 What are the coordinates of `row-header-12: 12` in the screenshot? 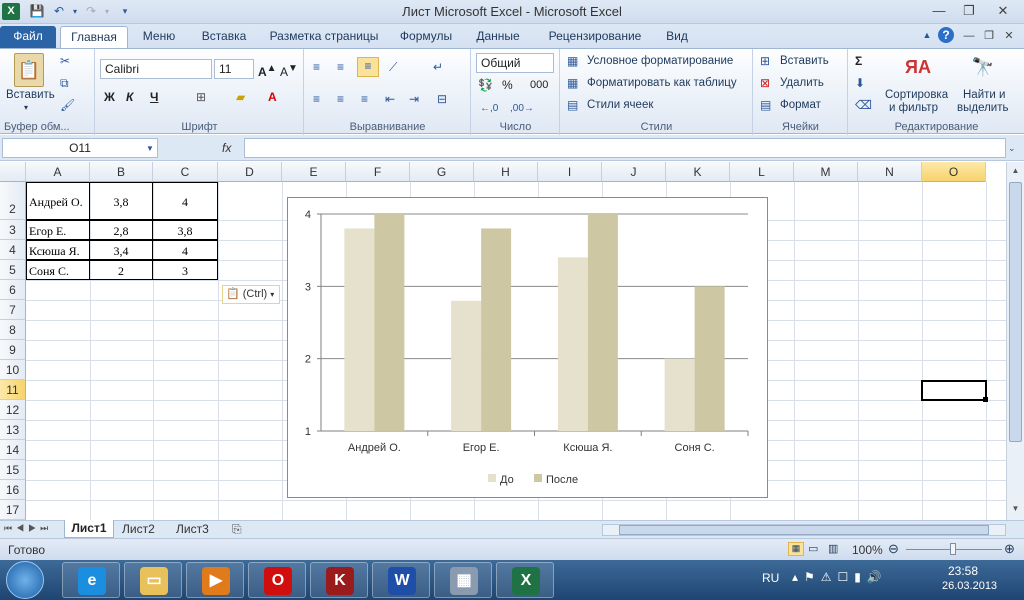 It's located at (13, 410).